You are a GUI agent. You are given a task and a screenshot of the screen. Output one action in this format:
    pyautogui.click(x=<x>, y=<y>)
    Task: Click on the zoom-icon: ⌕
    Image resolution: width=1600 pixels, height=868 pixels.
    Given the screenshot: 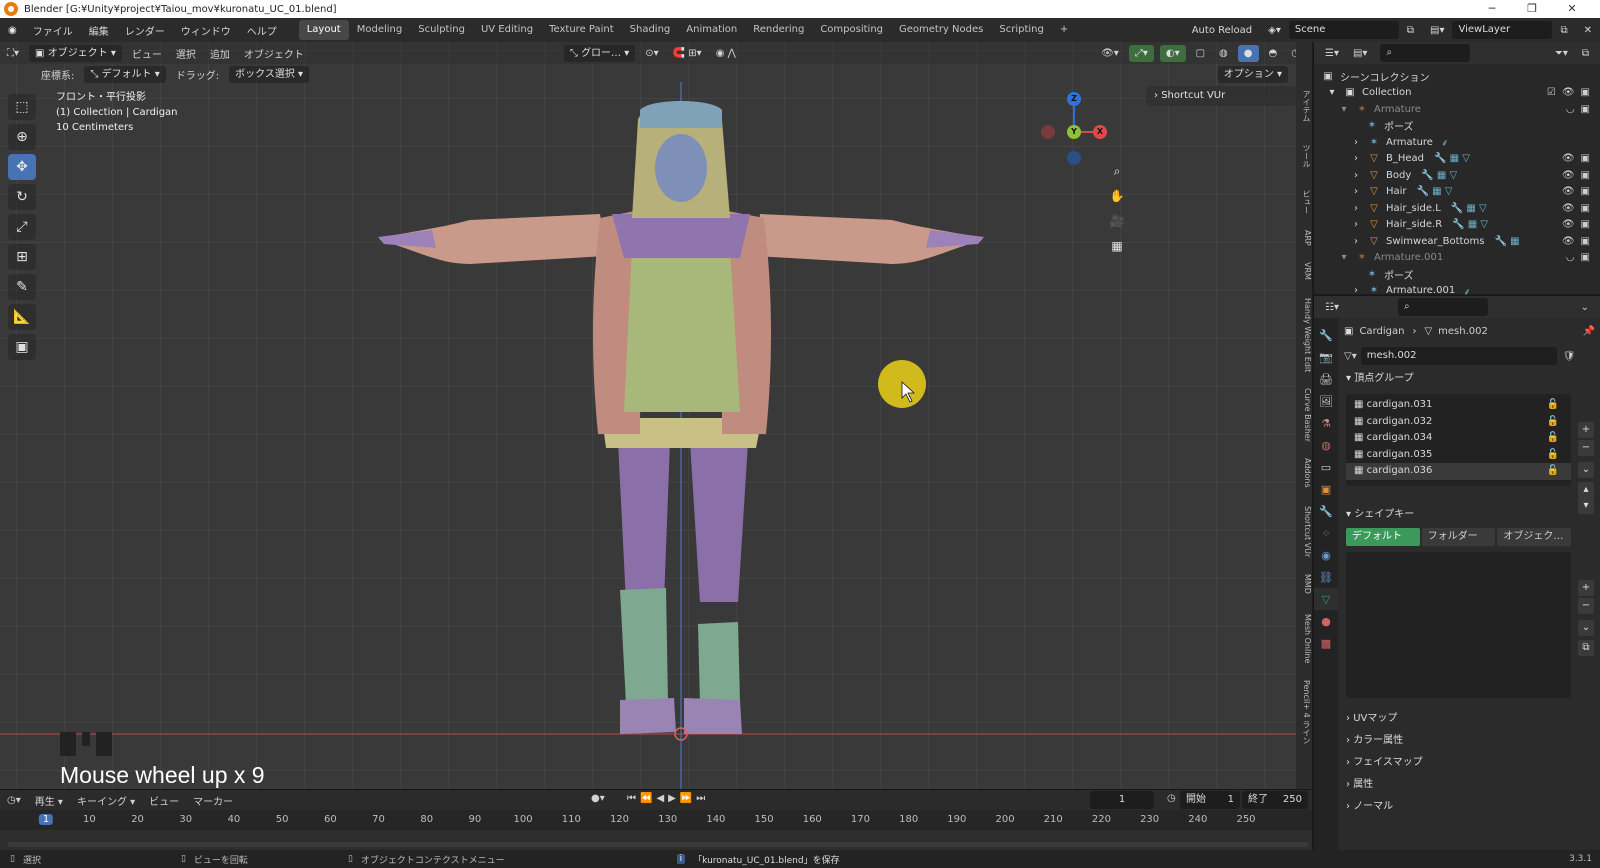 What is the action you would take?
    pyautogui.click(x=1117, y=171)
    